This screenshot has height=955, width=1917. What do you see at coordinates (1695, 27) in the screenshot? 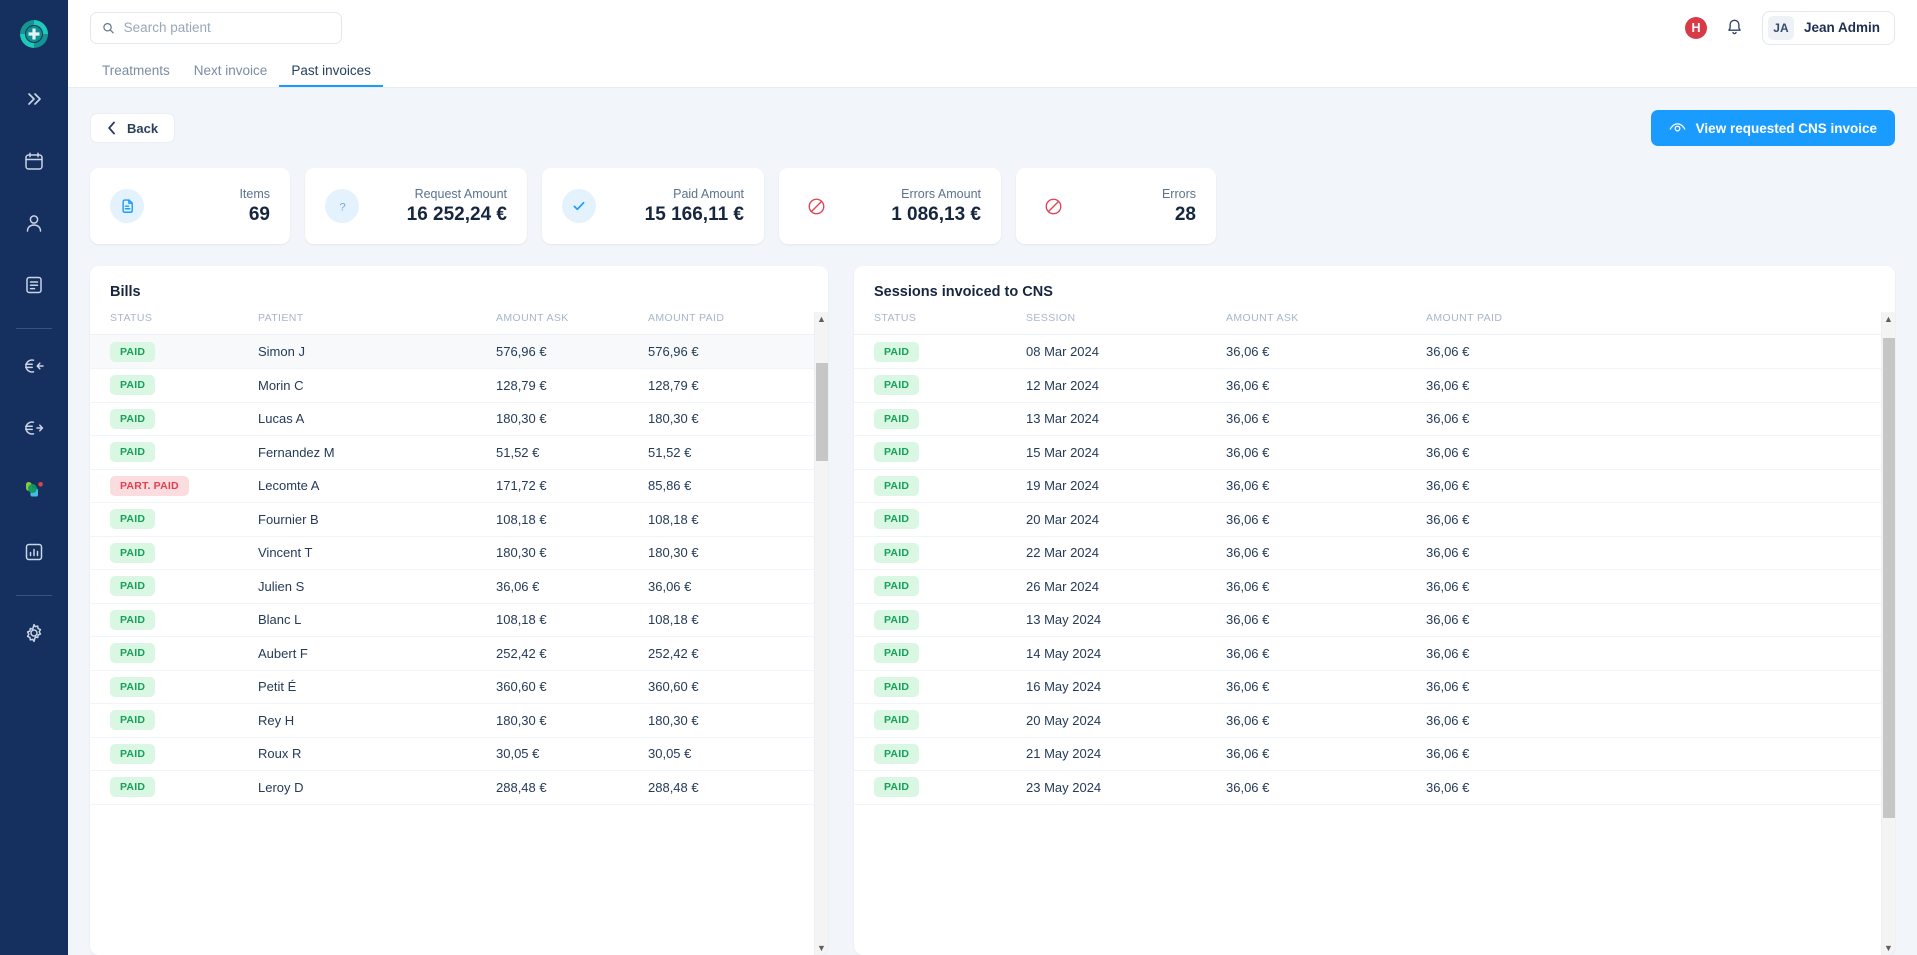
I see `help-badge: H` at bounding box center [1695, 27].